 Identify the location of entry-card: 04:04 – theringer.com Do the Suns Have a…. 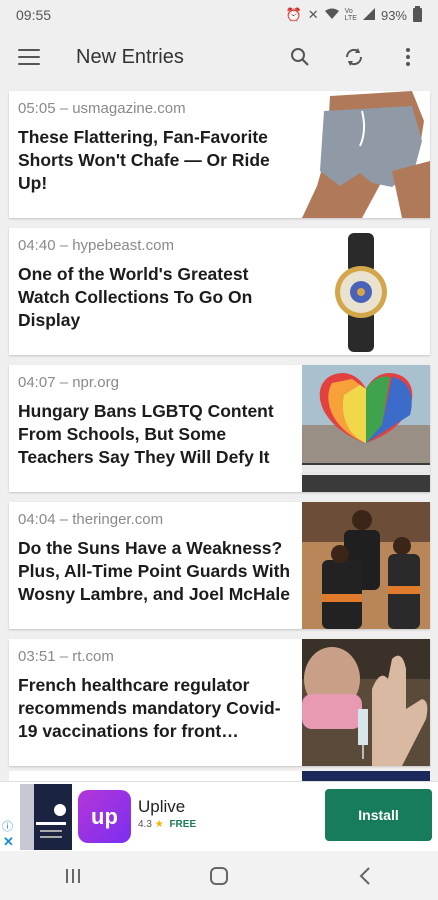
(219, 565).